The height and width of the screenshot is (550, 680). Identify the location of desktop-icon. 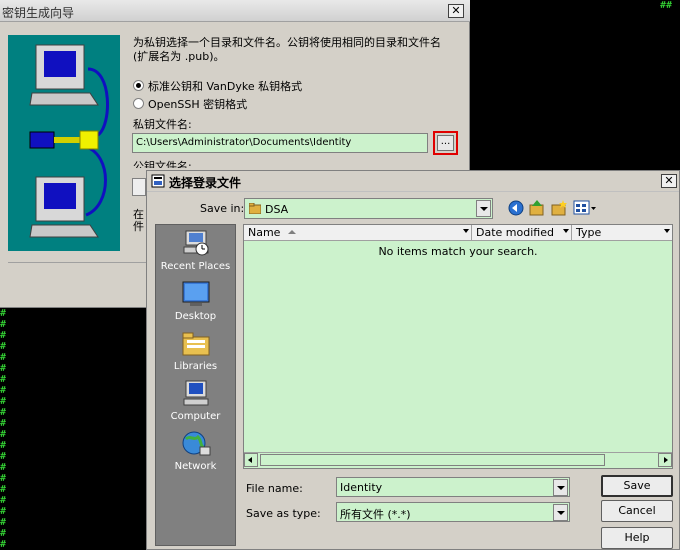
(195, 293).